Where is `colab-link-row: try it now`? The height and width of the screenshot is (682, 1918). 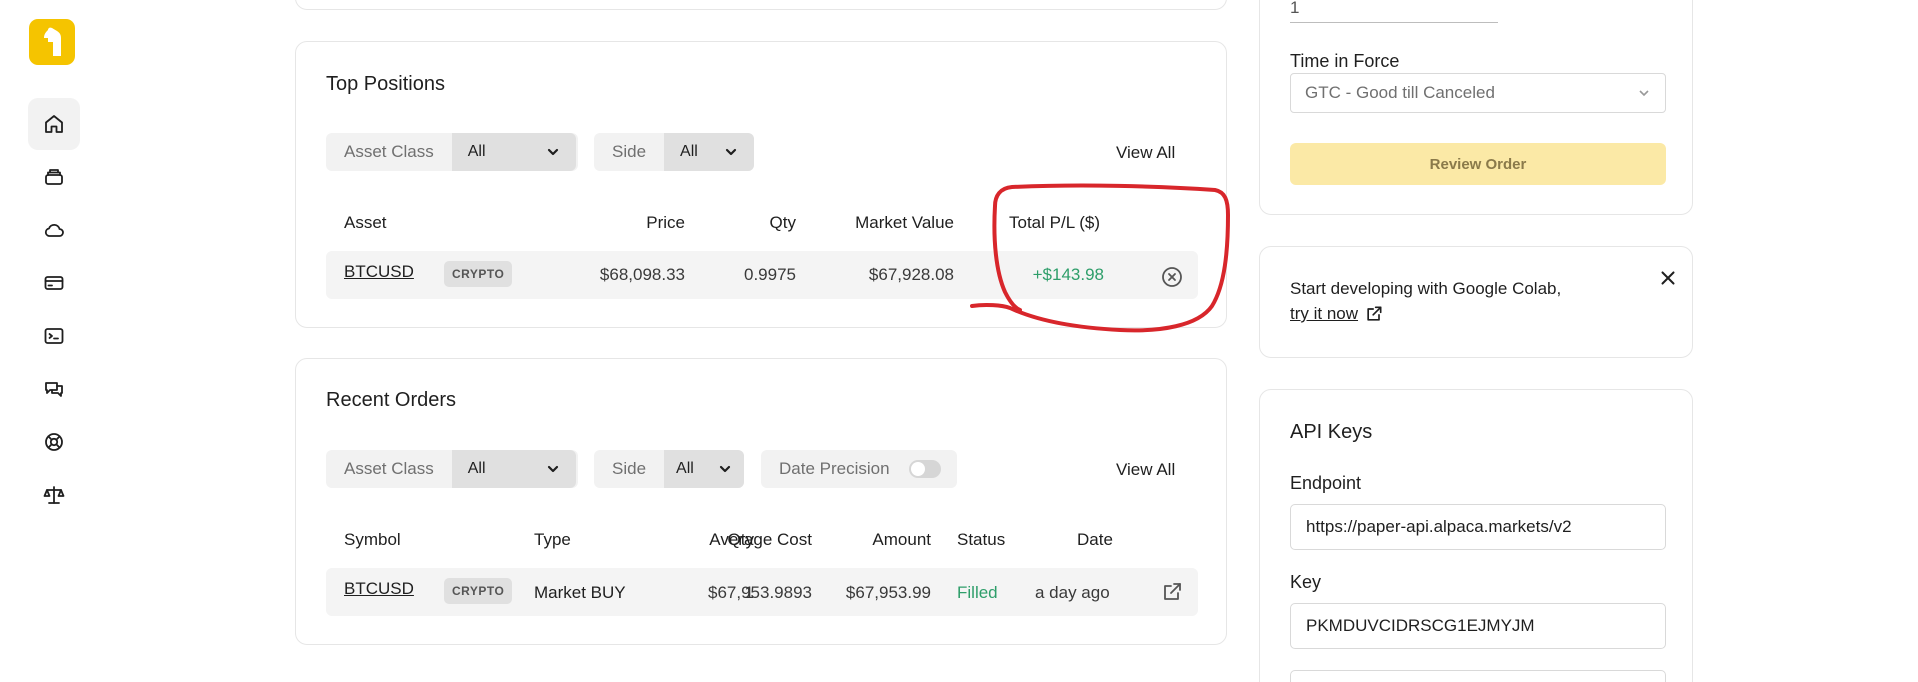
colab-link-row: try it now is located at coordinates (1337, 314).